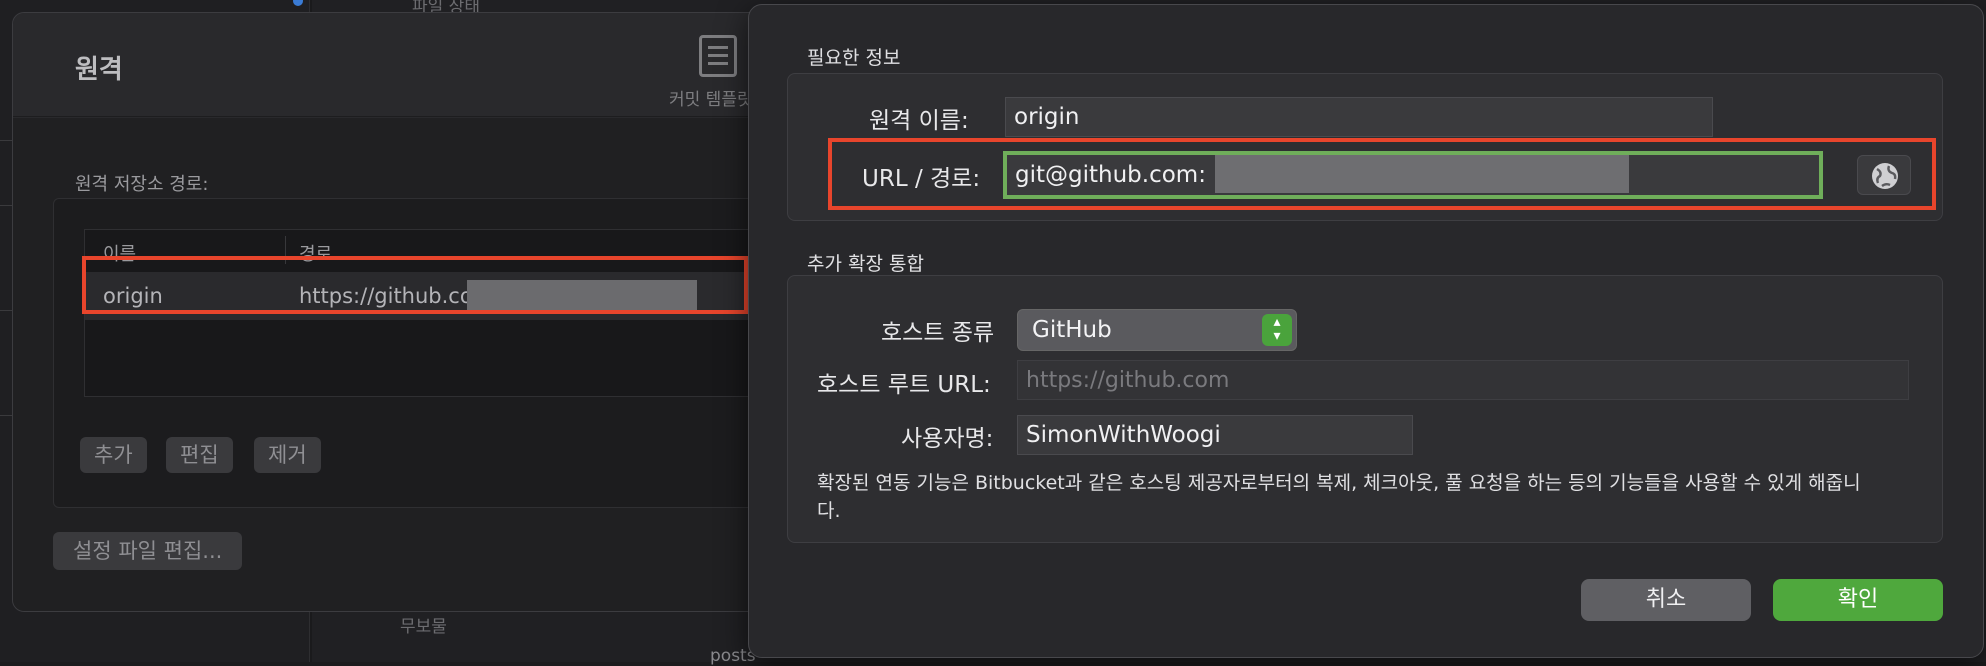  What do you see at coordinates (142, 184) in the screenshot?
I see `remote-path-label: 원격 저장소 경로:` at bounding box center [142, 184].